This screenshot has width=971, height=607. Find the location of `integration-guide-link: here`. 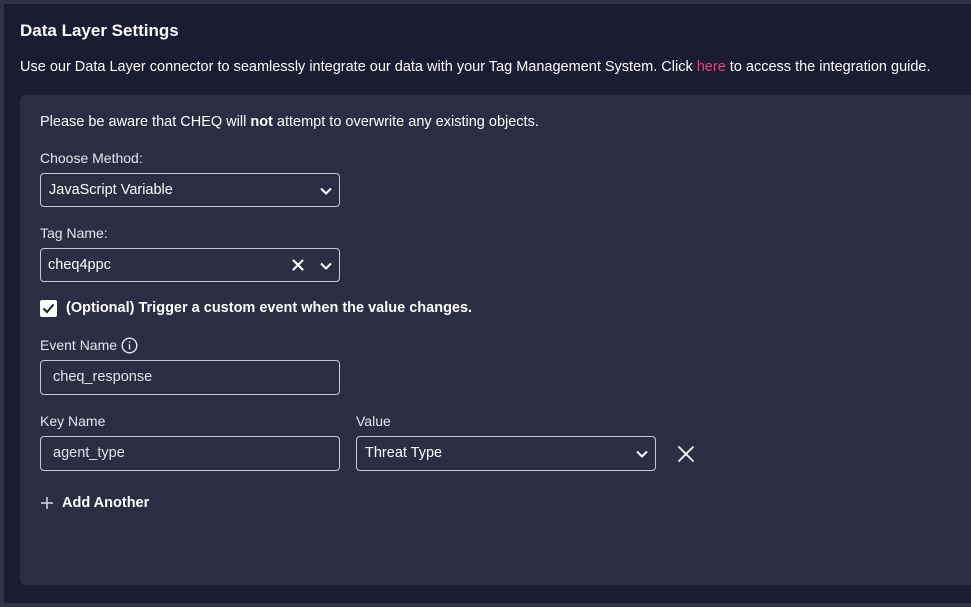

integration-guide-link: here is located at coordinates (711, 67).